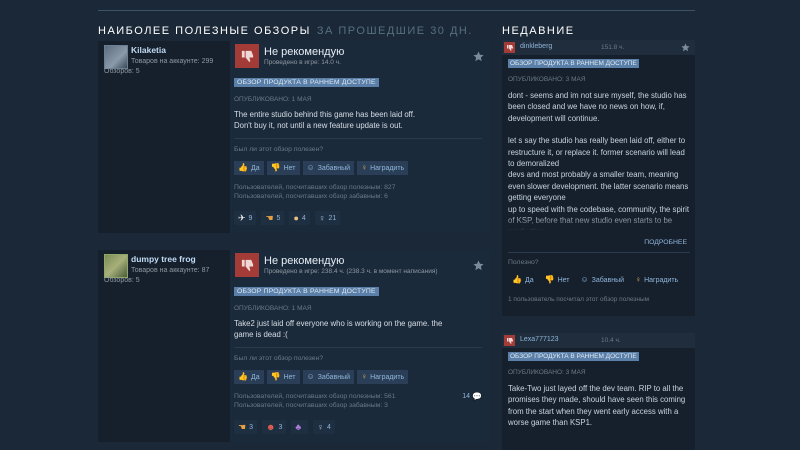 This screenshot has height=450, width=800. What do you see at coordinates (269, 217) in the screenshot?
I see `hand-award-icon: ☚` at bounding box center [269, 217].